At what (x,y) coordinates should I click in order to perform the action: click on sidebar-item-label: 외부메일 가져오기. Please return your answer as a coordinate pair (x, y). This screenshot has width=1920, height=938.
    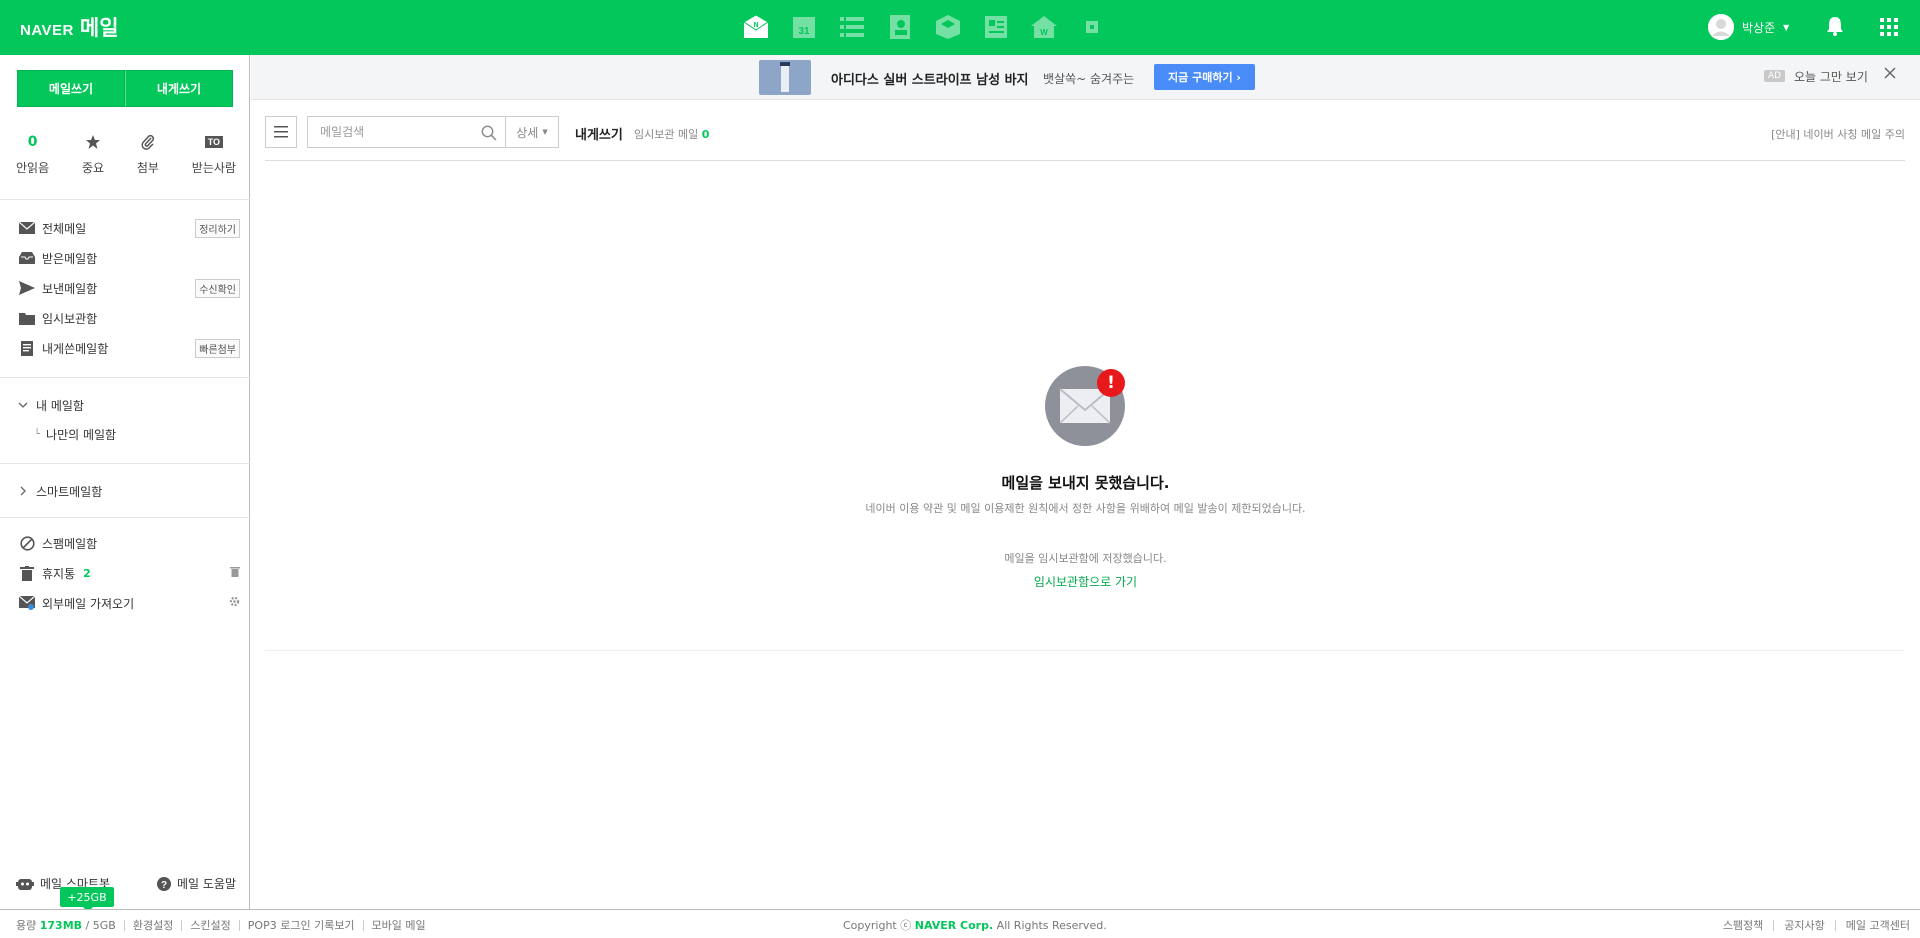
    Looking at the image, I should click on (88, 603).